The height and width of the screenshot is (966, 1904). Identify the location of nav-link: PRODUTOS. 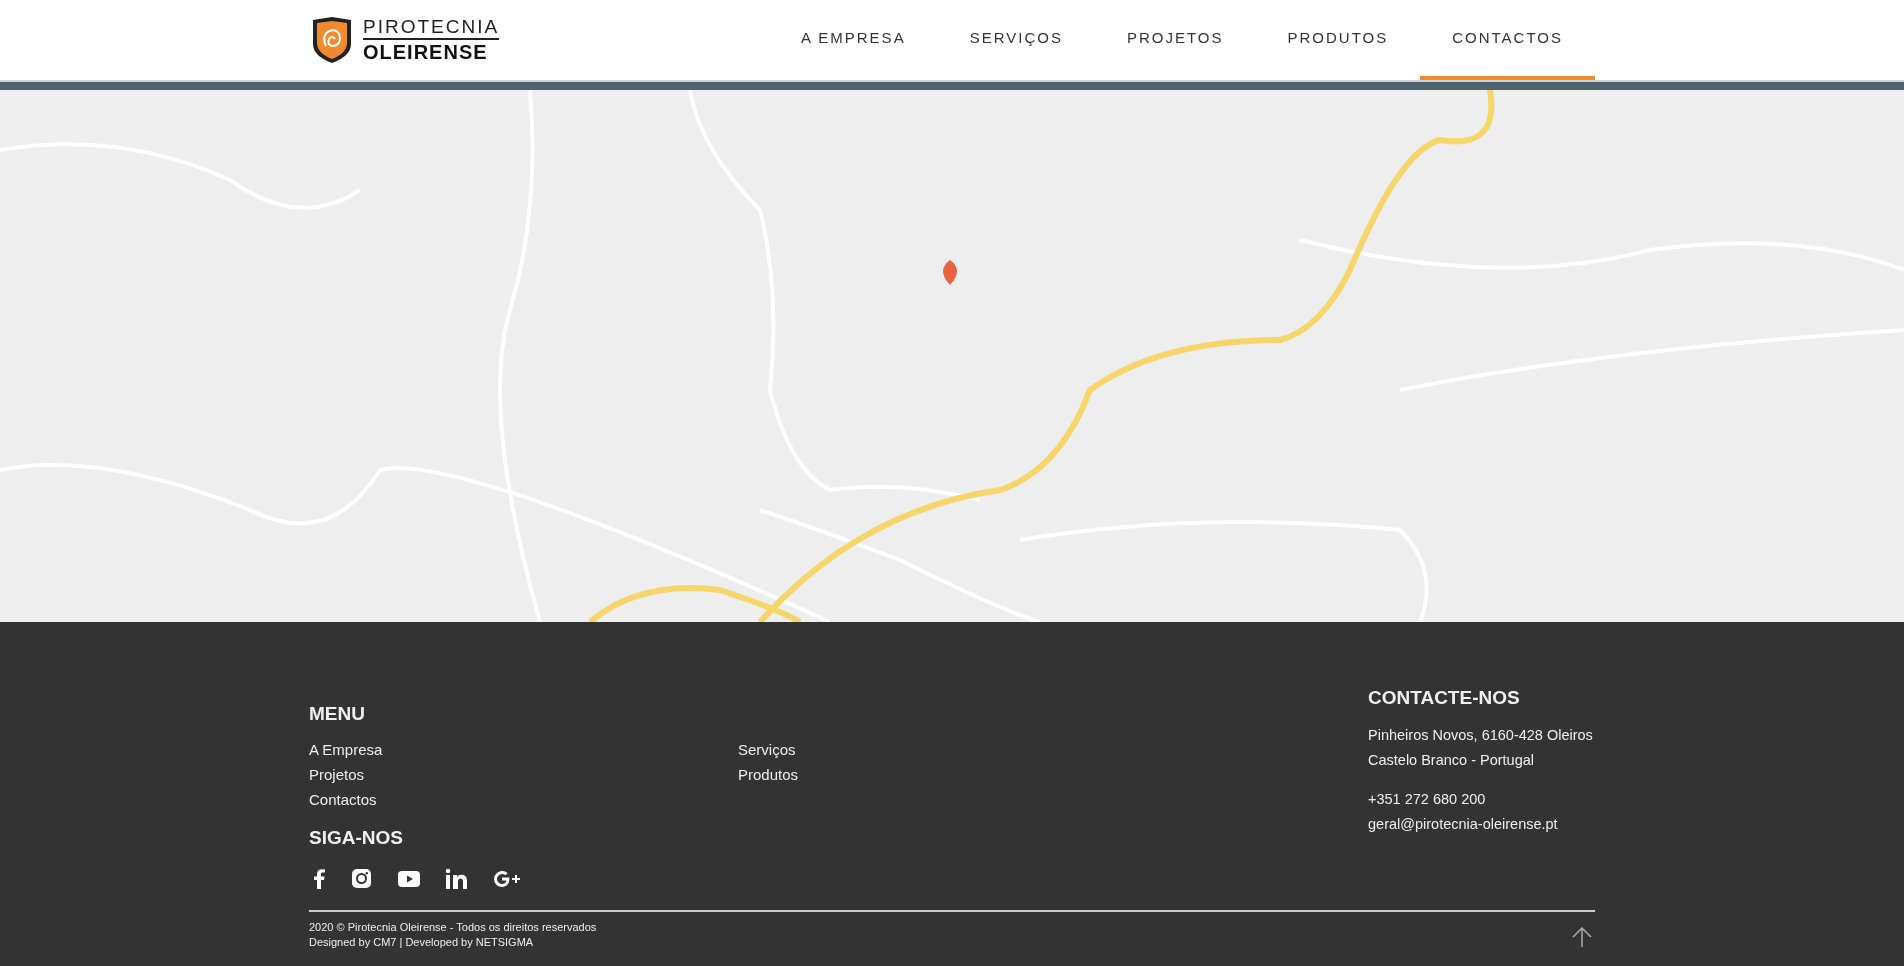
(1338, 40).